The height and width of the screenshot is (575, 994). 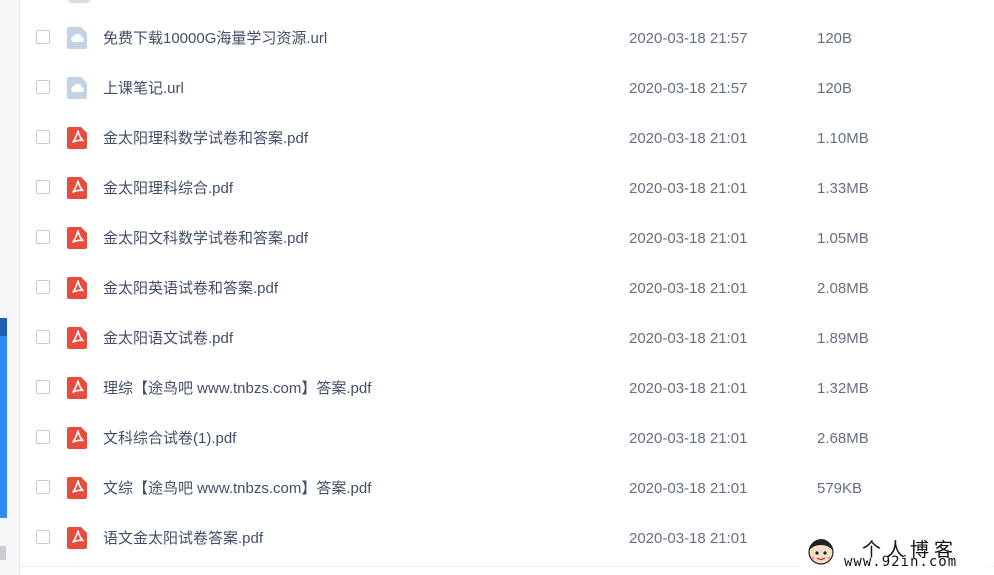 What do you see at coordinates (843, 138) in the screenshot?
I see `file-size: 1.10MB` at bounding box center [843, 138].